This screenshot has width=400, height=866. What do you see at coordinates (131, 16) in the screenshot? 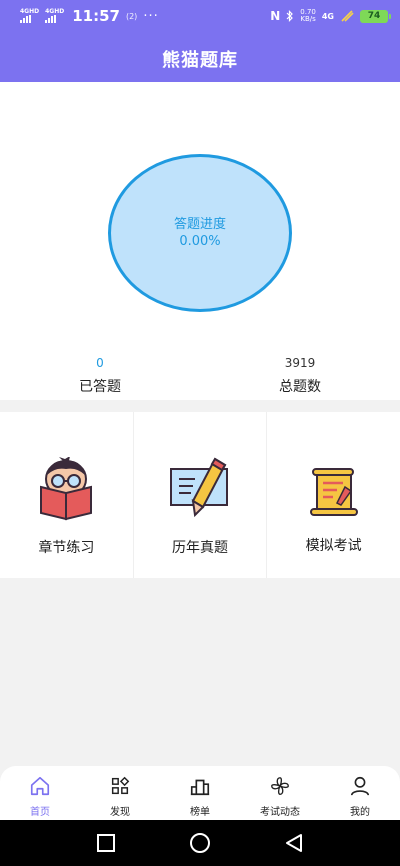
I see `hd-badge: (2)` at bounding box center [131, 16].